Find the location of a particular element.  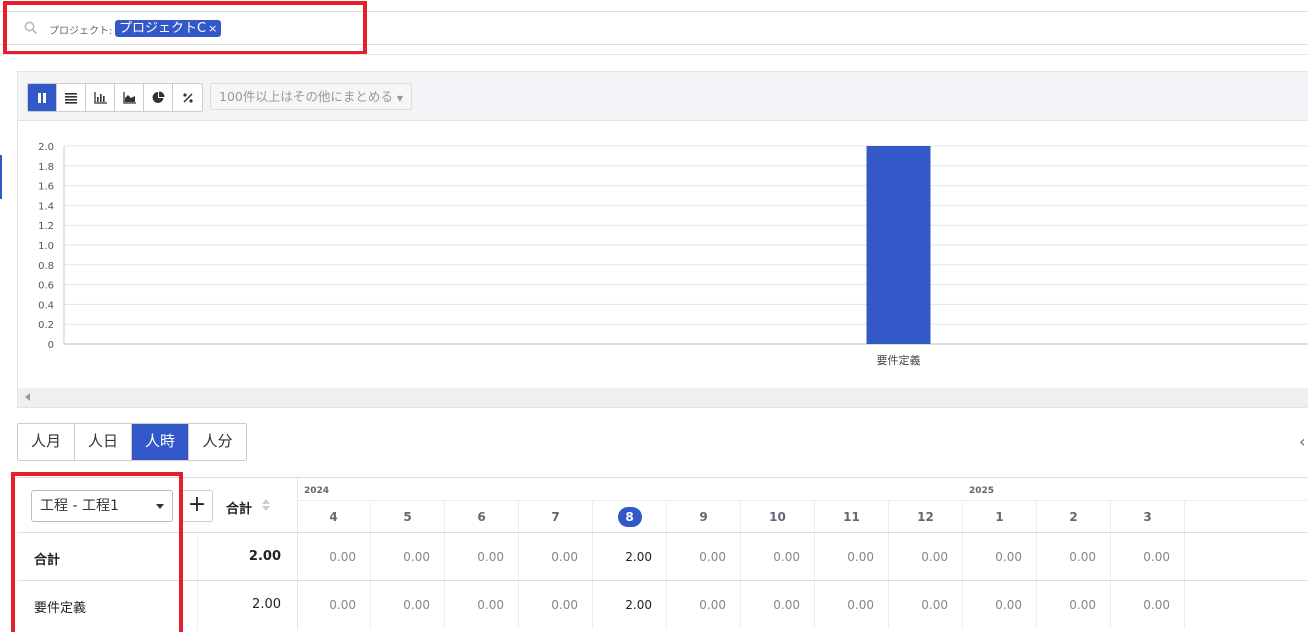

unit-toggle-group: 人月 人日 人時 人分 is located at coordinates (132, 442).